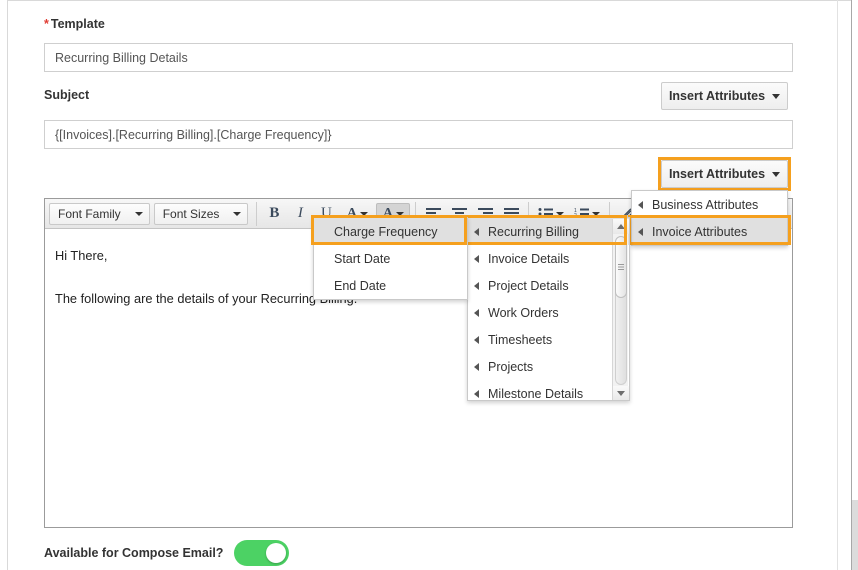 The image size is (858, 570). I want to click on menu-item-milestone-details: Milestone Details, so click(548, 390).